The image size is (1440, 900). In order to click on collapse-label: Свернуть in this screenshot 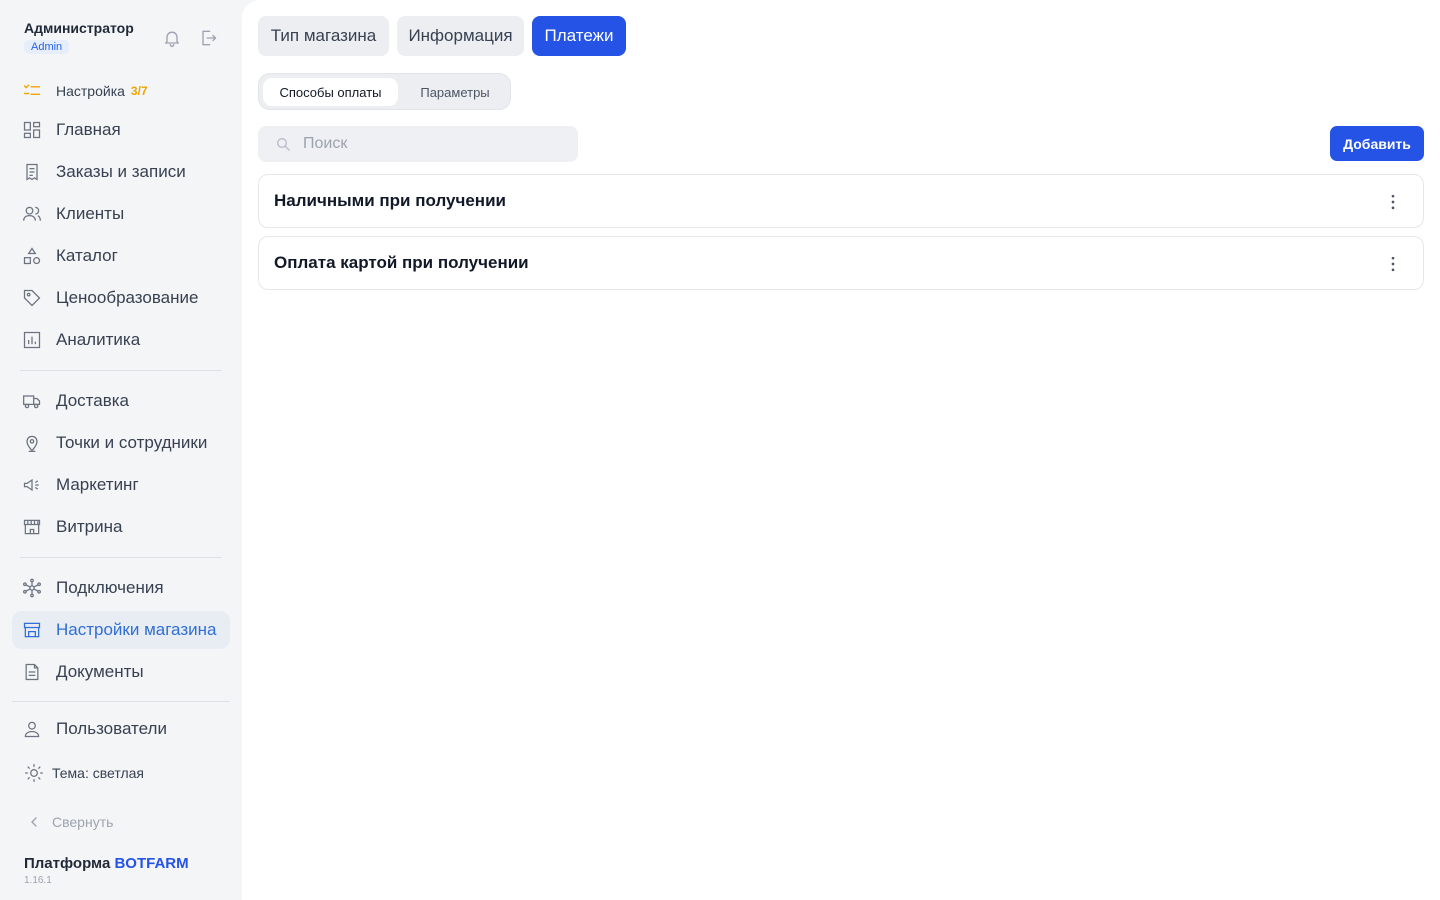, I will do `click(83, 822)`.